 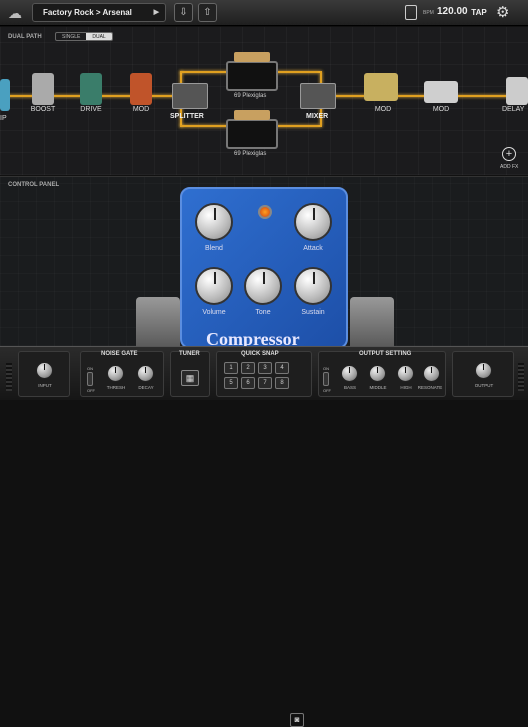 What do you see at coordinates (207, 12) in the screenshot?
I see `share-icon: ⇧` at bounding box center [207, 12].